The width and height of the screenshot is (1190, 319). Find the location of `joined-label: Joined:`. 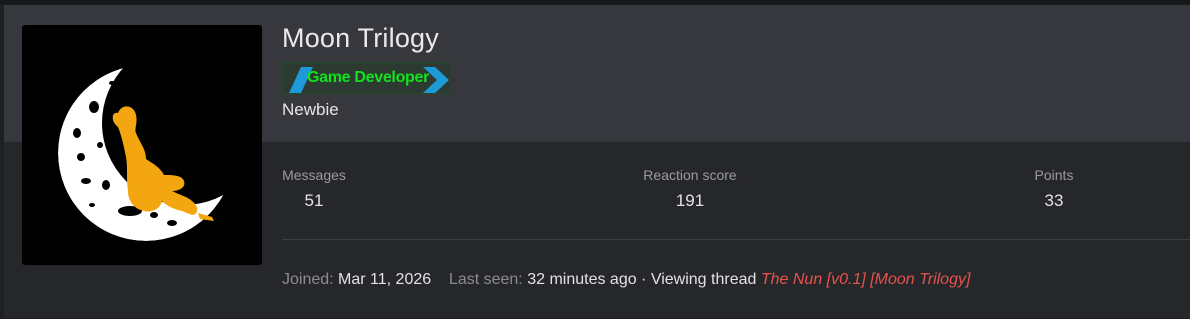

joined-label: Joined: is located at coordinates (308, 279).